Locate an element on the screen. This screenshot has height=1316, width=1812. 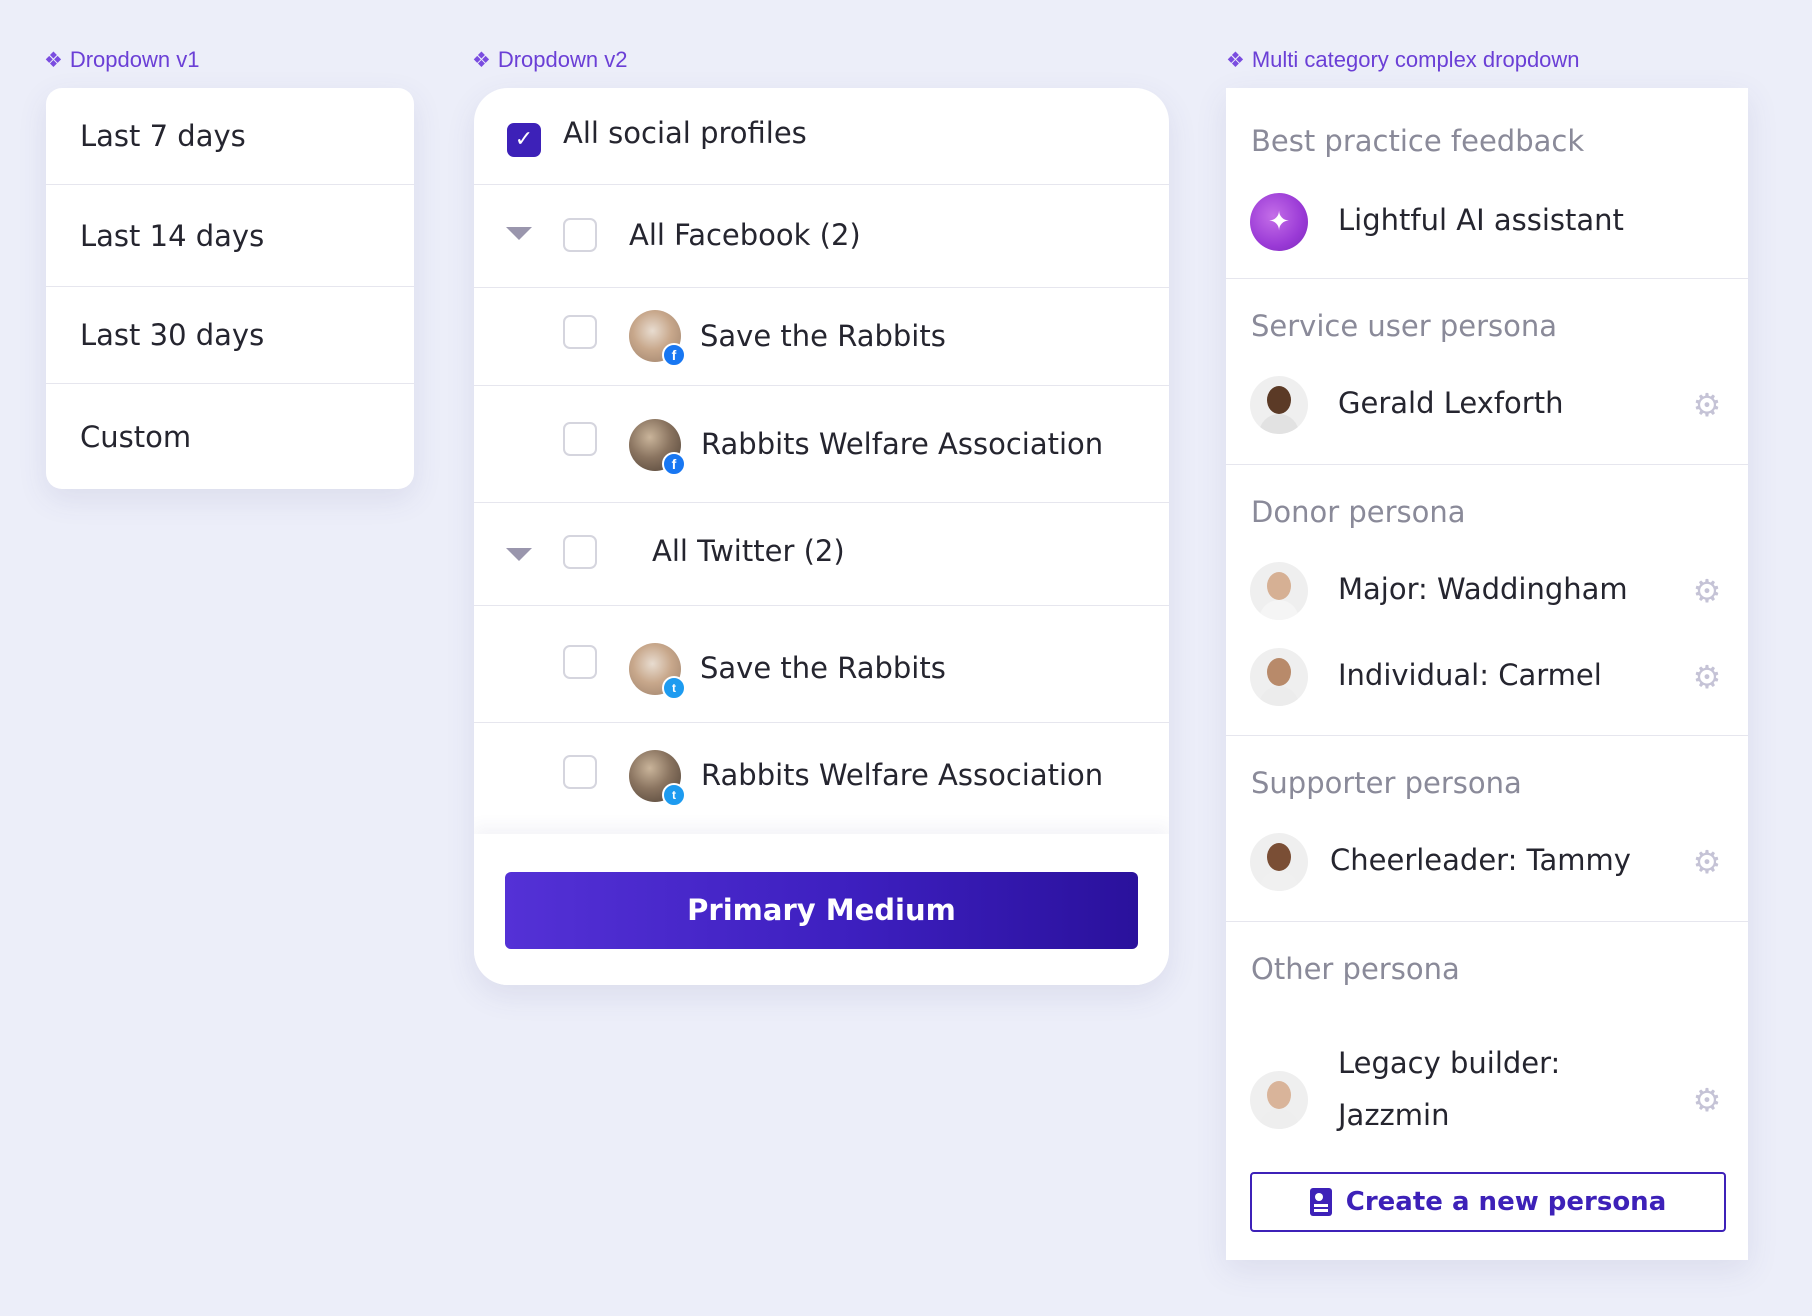
category-title: Best practice feedback is located at coordinates (1418, 141).